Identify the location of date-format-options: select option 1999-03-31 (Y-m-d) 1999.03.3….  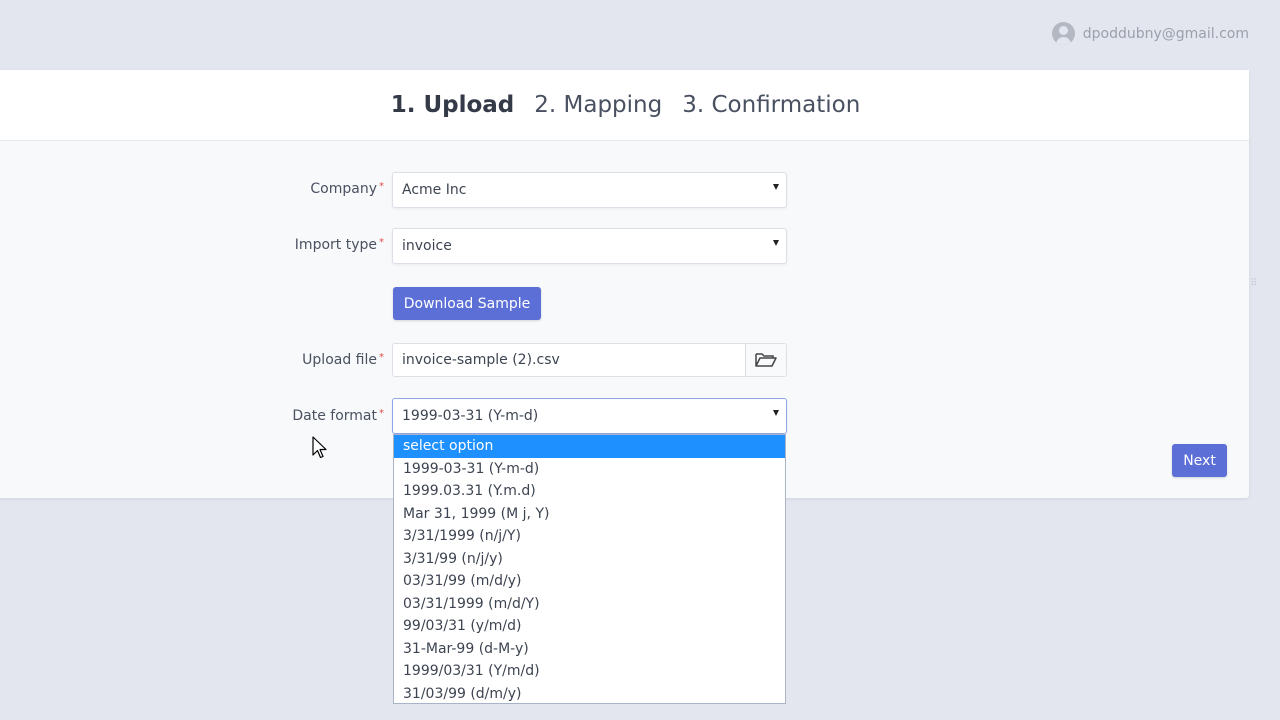
(589, 569).